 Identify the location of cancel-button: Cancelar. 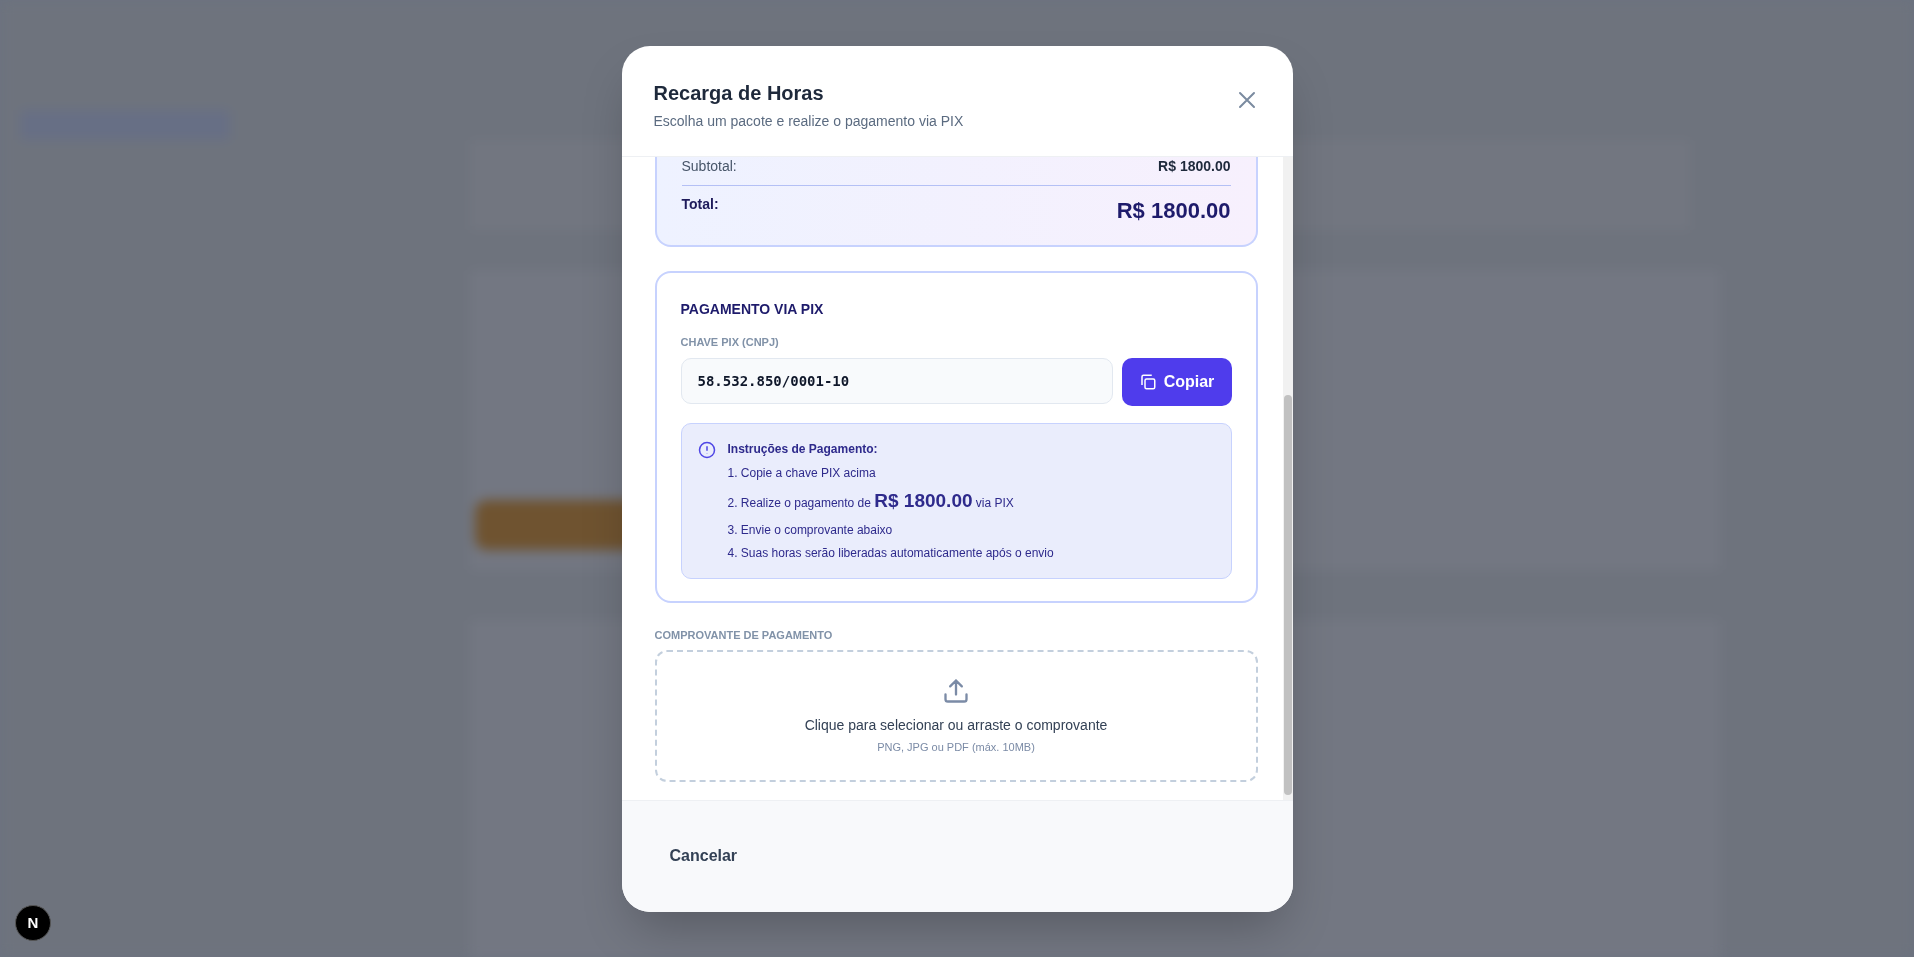
(703, 856).